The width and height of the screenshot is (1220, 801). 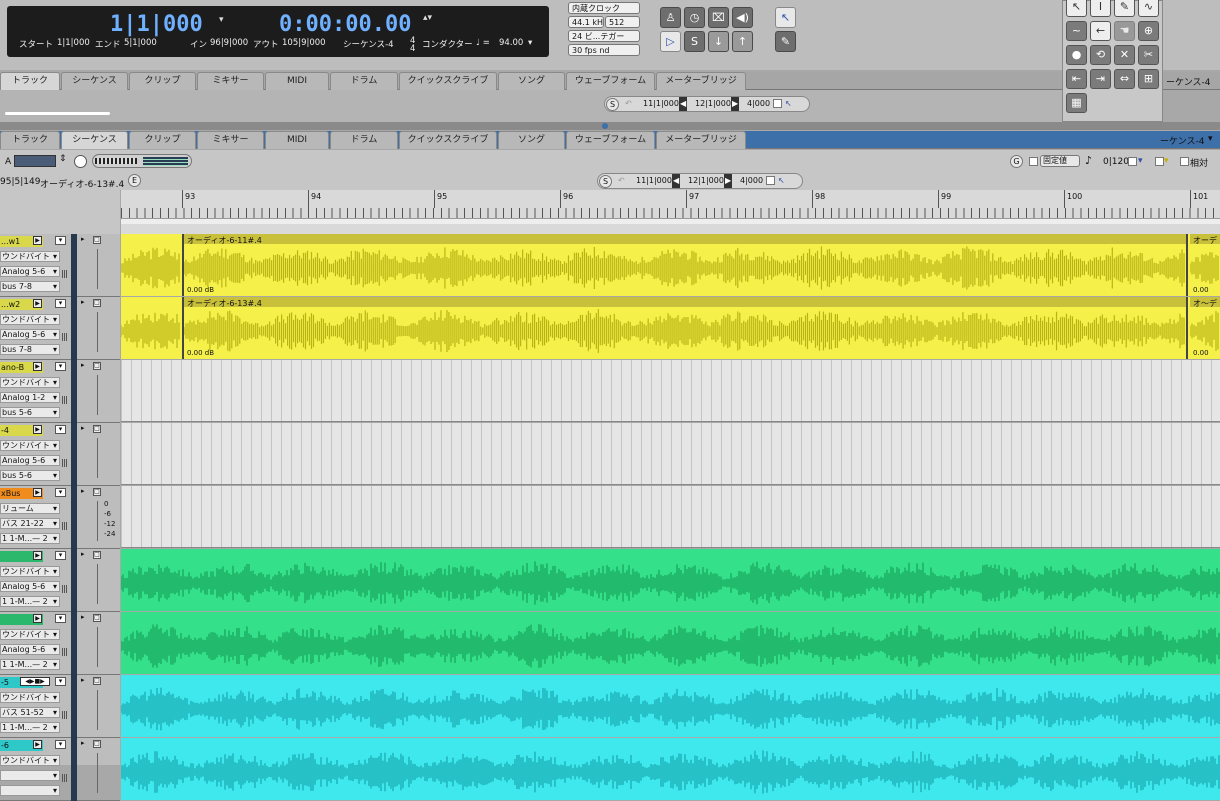 What do you see at coordinates (531, 140) in the screenshot?
I see `tab-song: ソング` at bounding box center [531, 140].